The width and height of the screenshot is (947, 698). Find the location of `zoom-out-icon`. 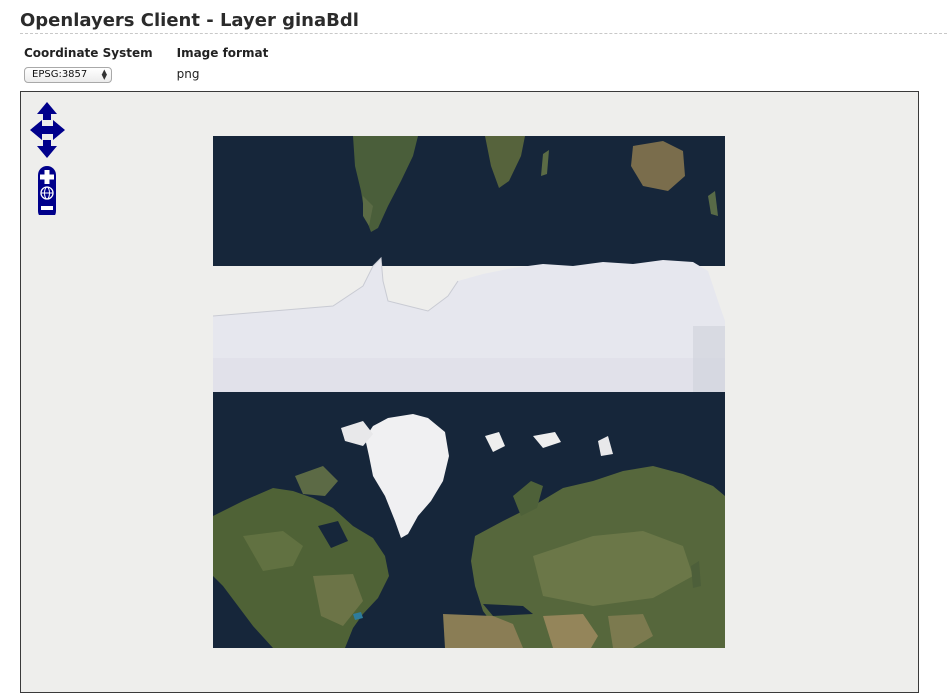

zoom-out-icon is located at coordinates (47, 208).